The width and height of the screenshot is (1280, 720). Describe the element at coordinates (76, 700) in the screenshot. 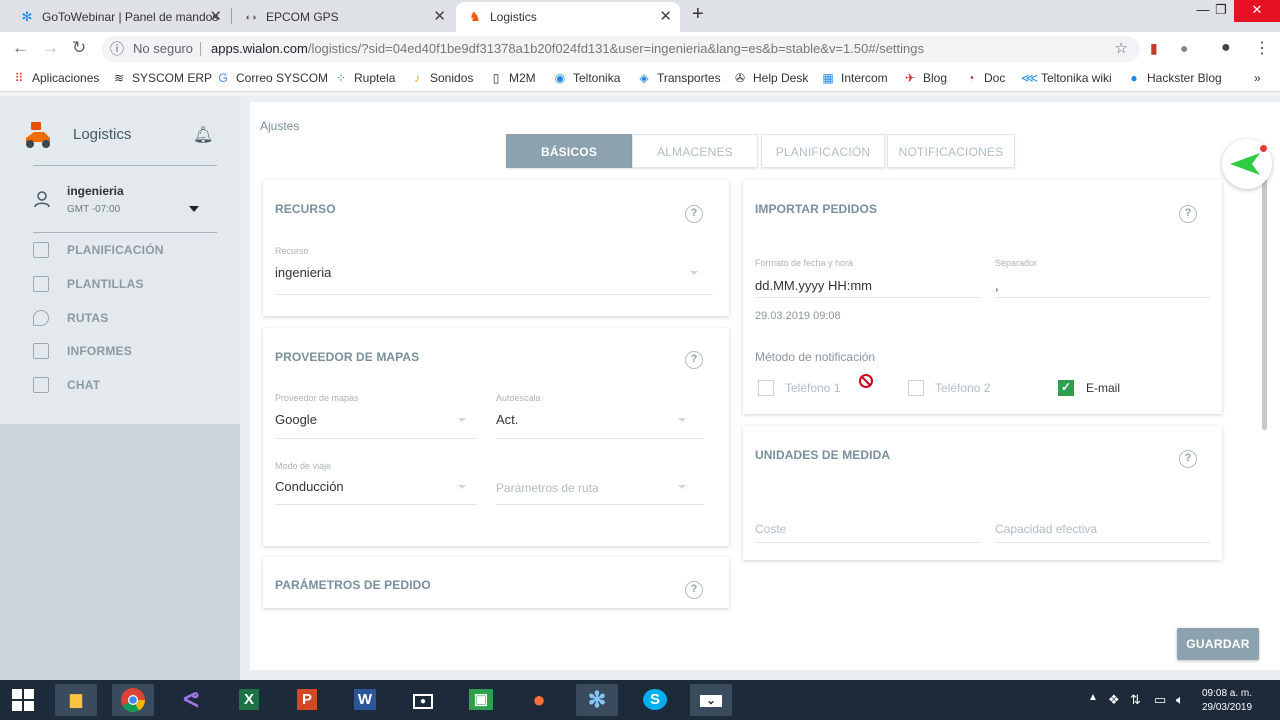

I see `file-explorer-icon: ▆` at that location.